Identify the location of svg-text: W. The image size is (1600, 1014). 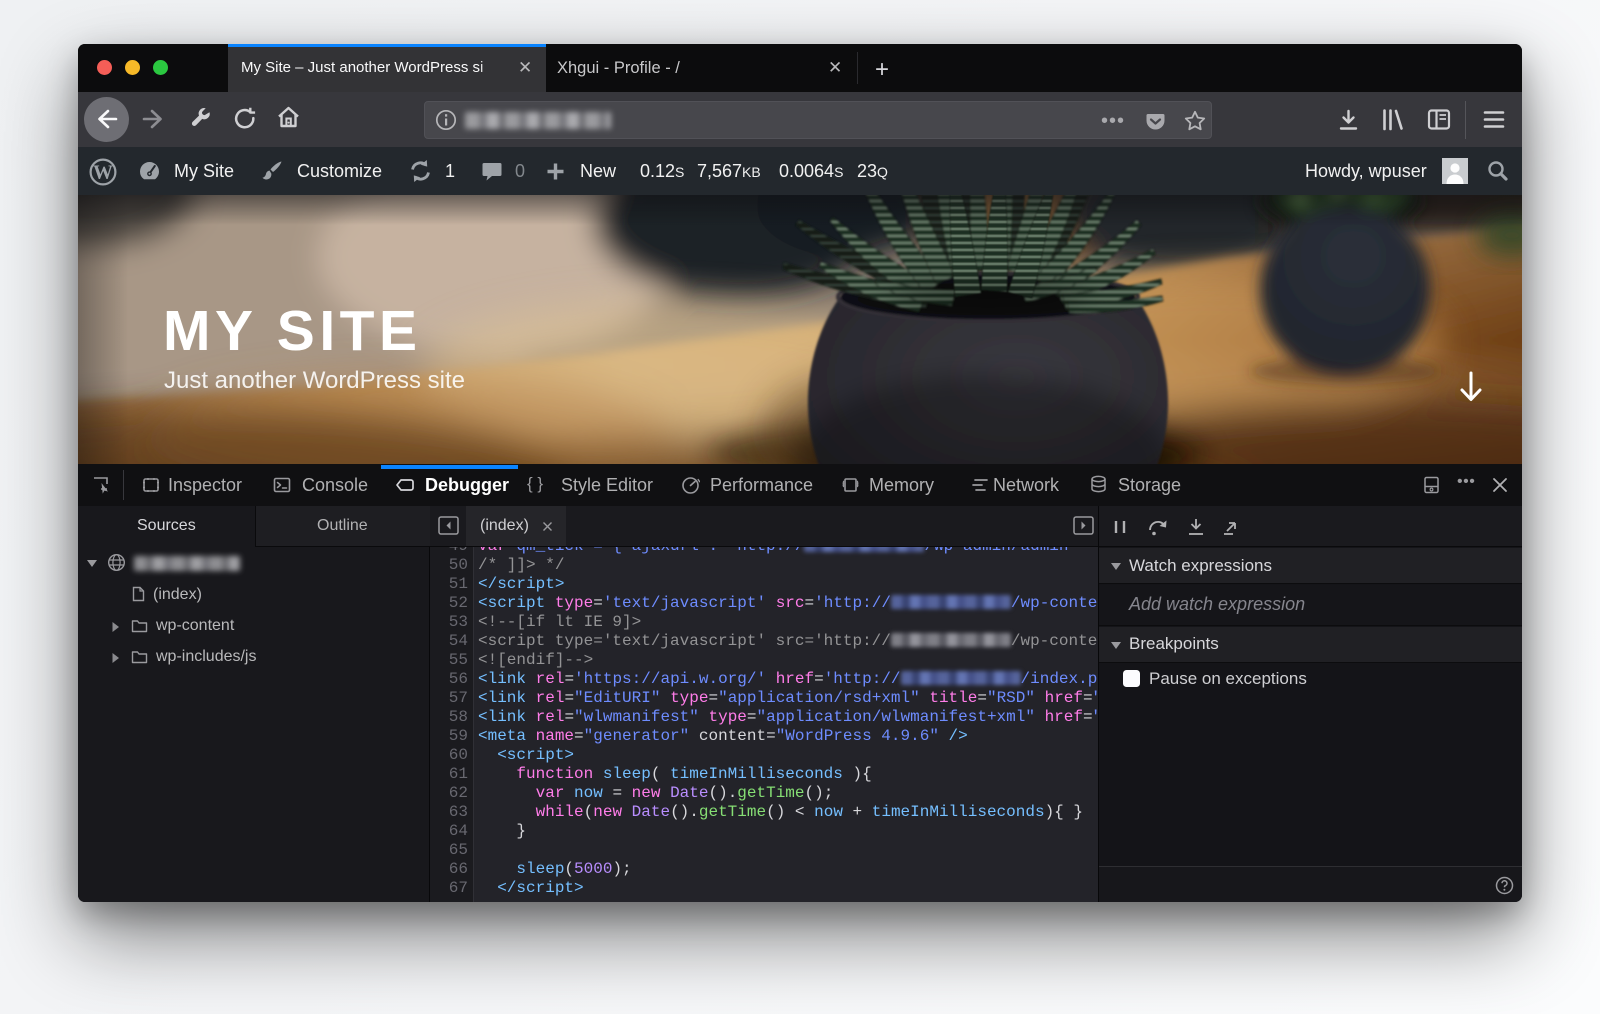
(103, 173).